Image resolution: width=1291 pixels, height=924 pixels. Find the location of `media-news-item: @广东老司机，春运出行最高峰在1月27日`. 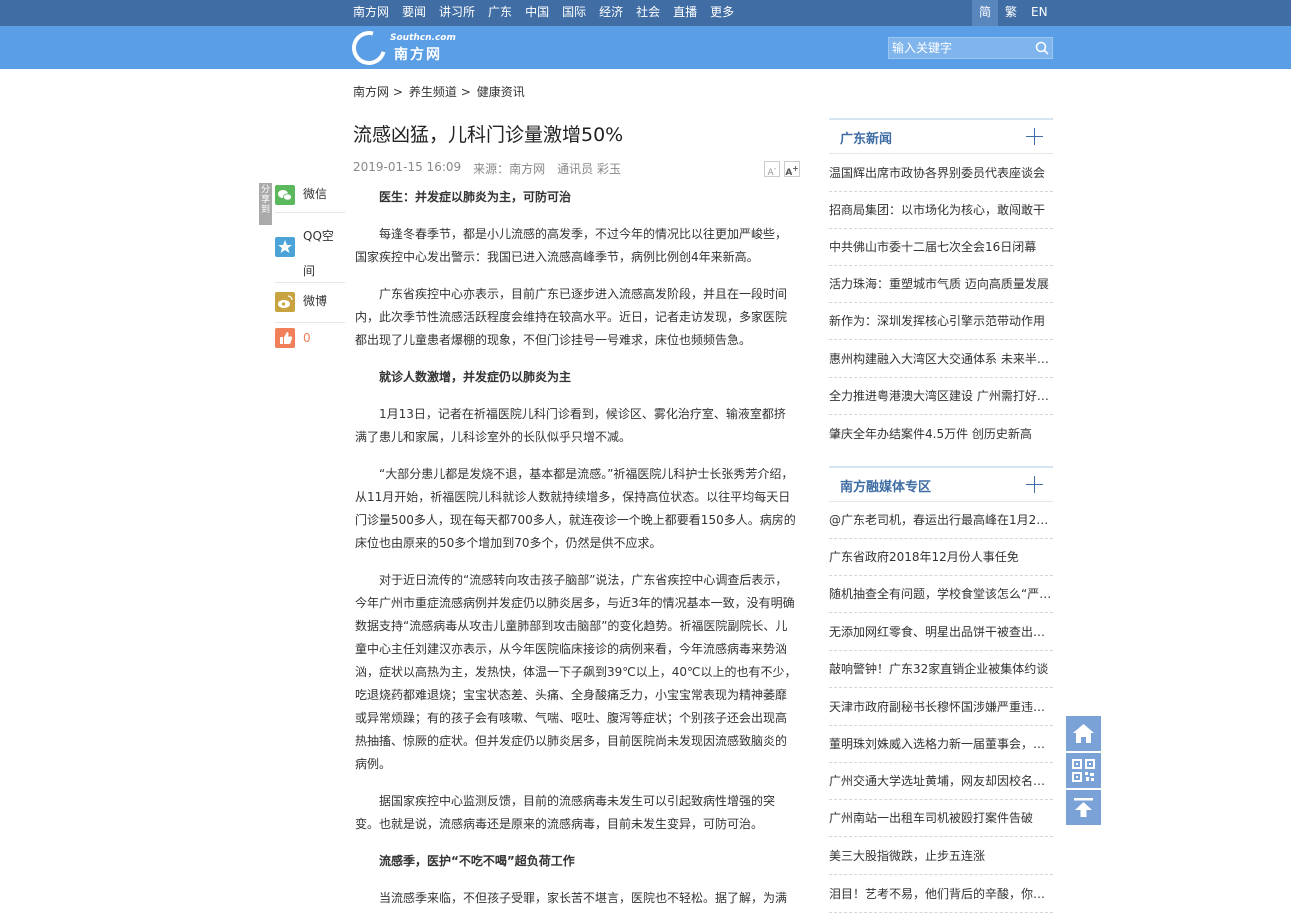

media-news-item: @广东老司机，春运出行最高峰在1月27日 is located at coordinates (941, 520).